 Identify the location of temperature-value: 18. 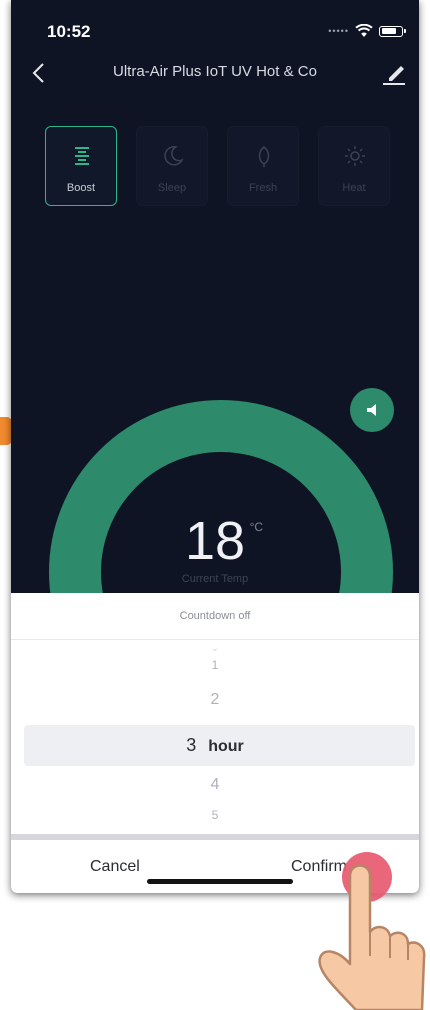
(215, 541).